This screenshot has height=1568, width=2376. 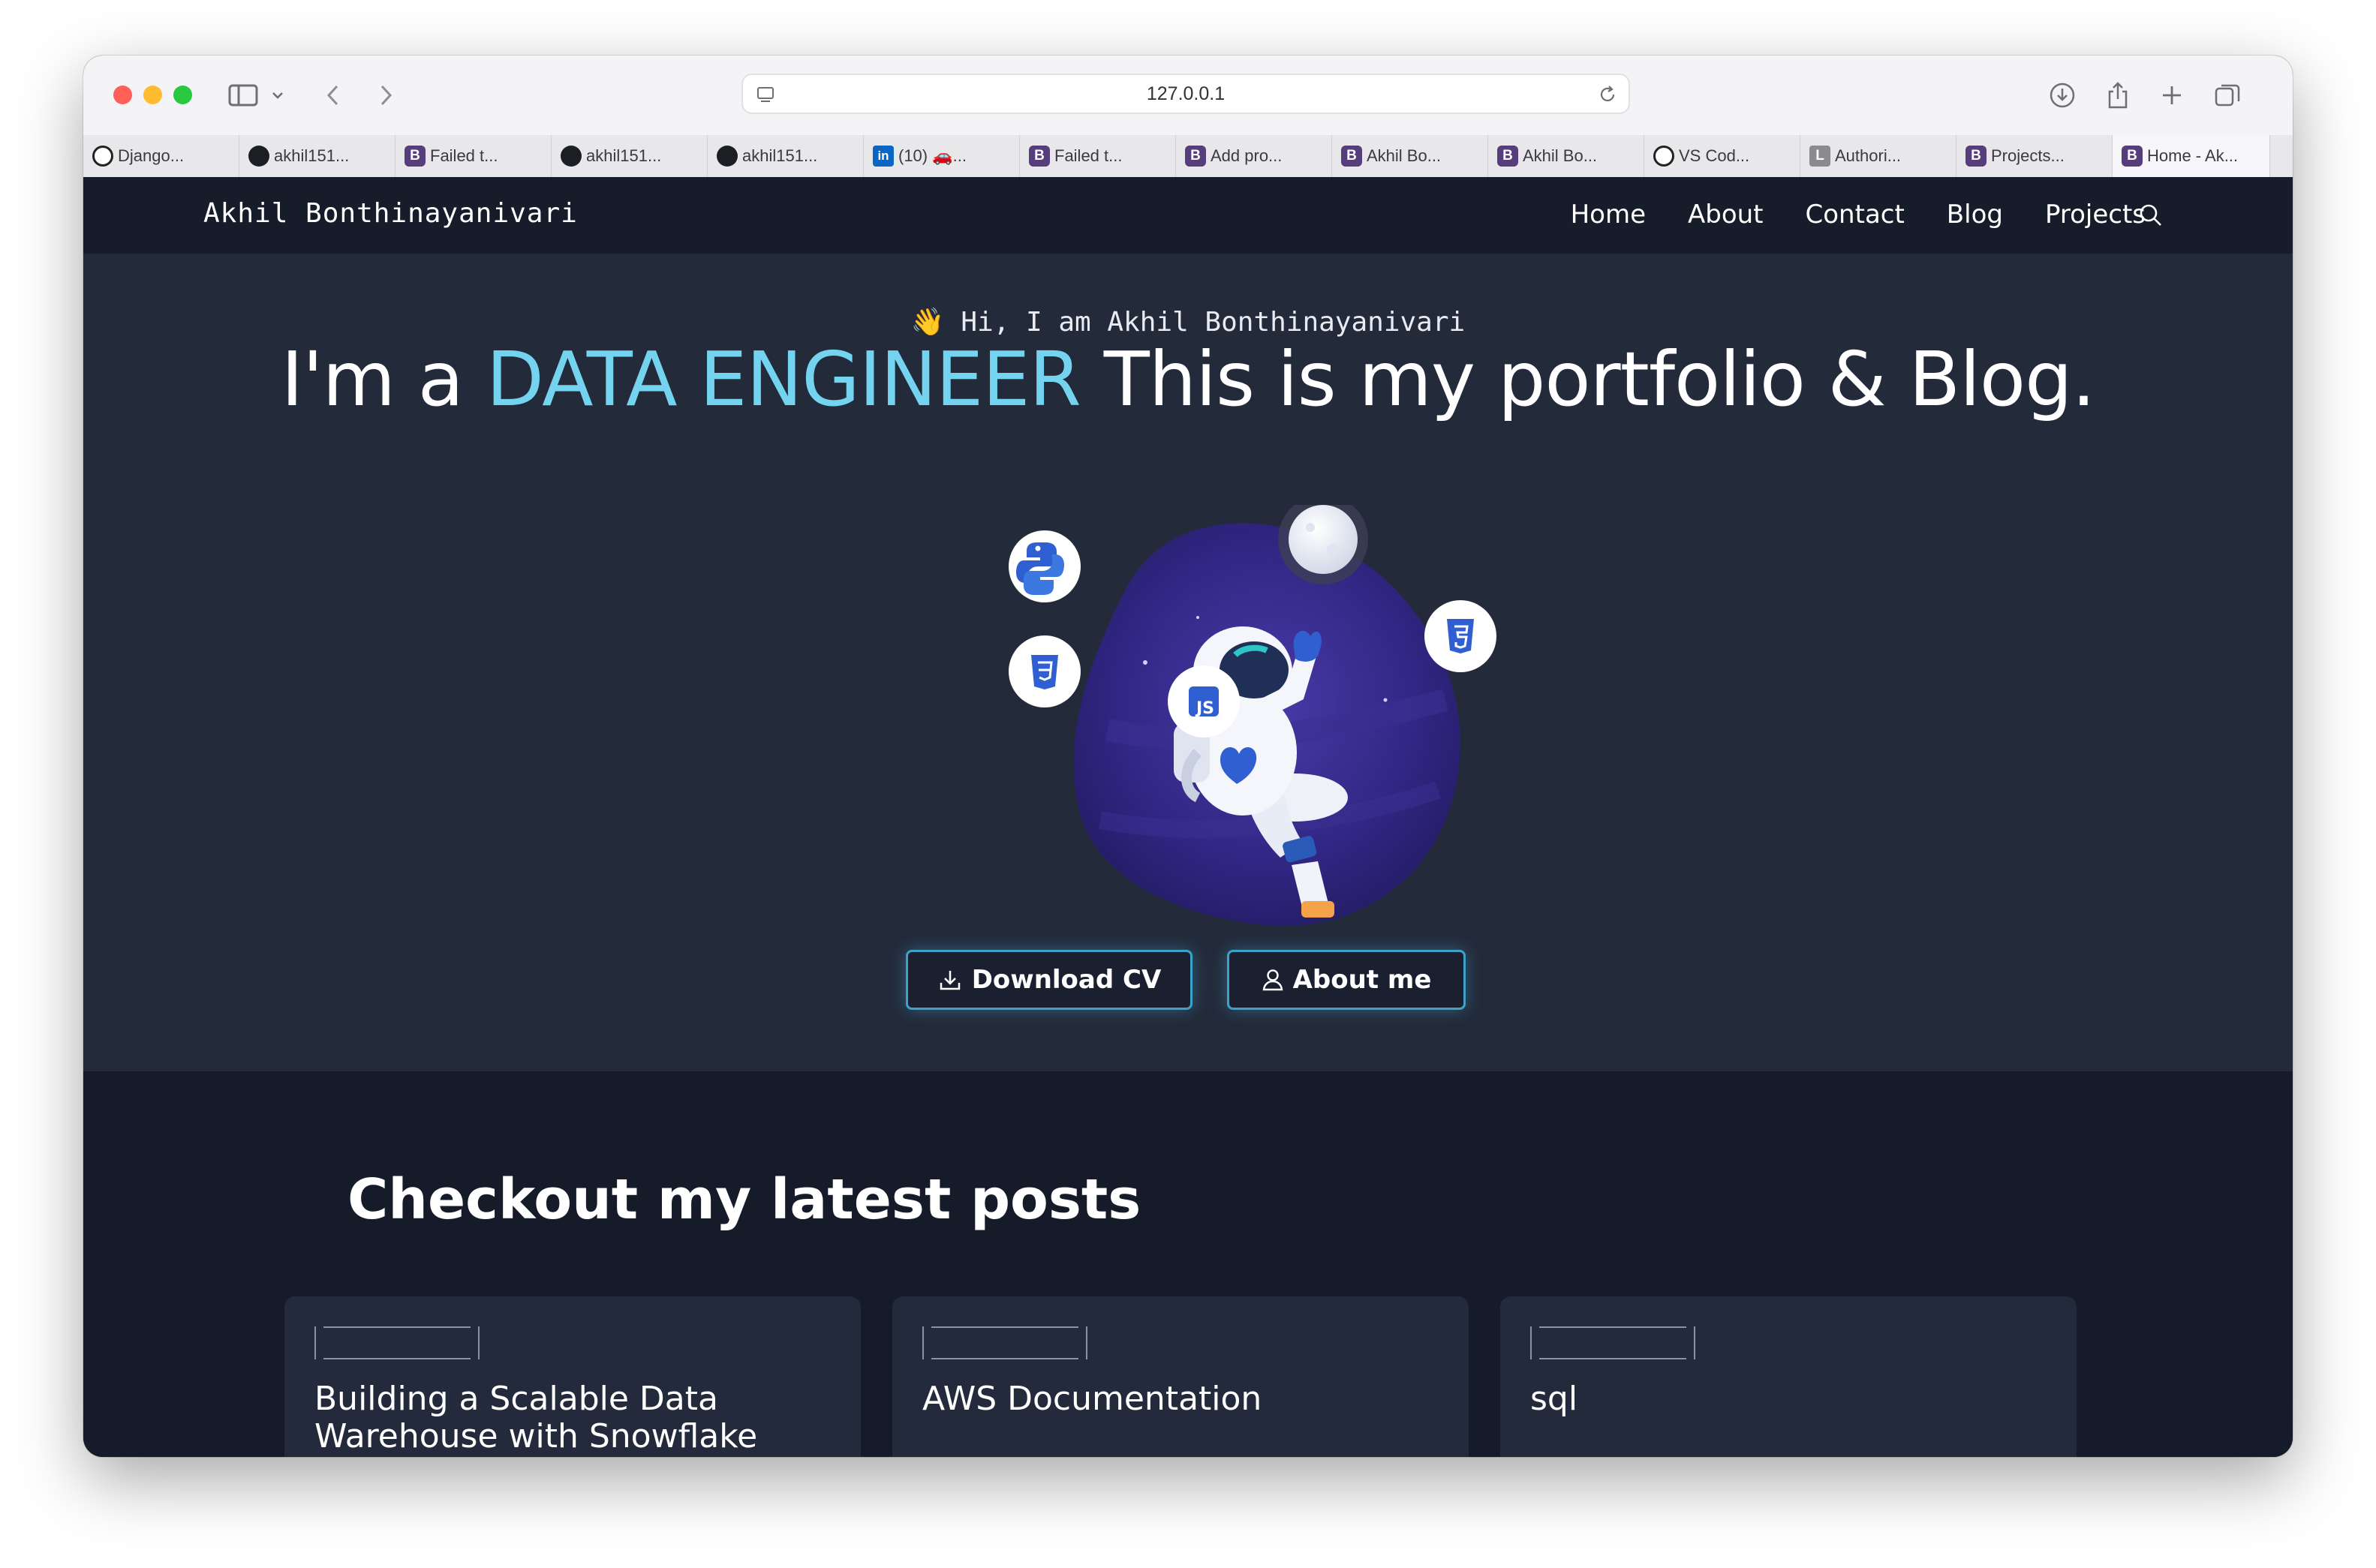 I want to click on back-icon, so click(x=333, y=95).